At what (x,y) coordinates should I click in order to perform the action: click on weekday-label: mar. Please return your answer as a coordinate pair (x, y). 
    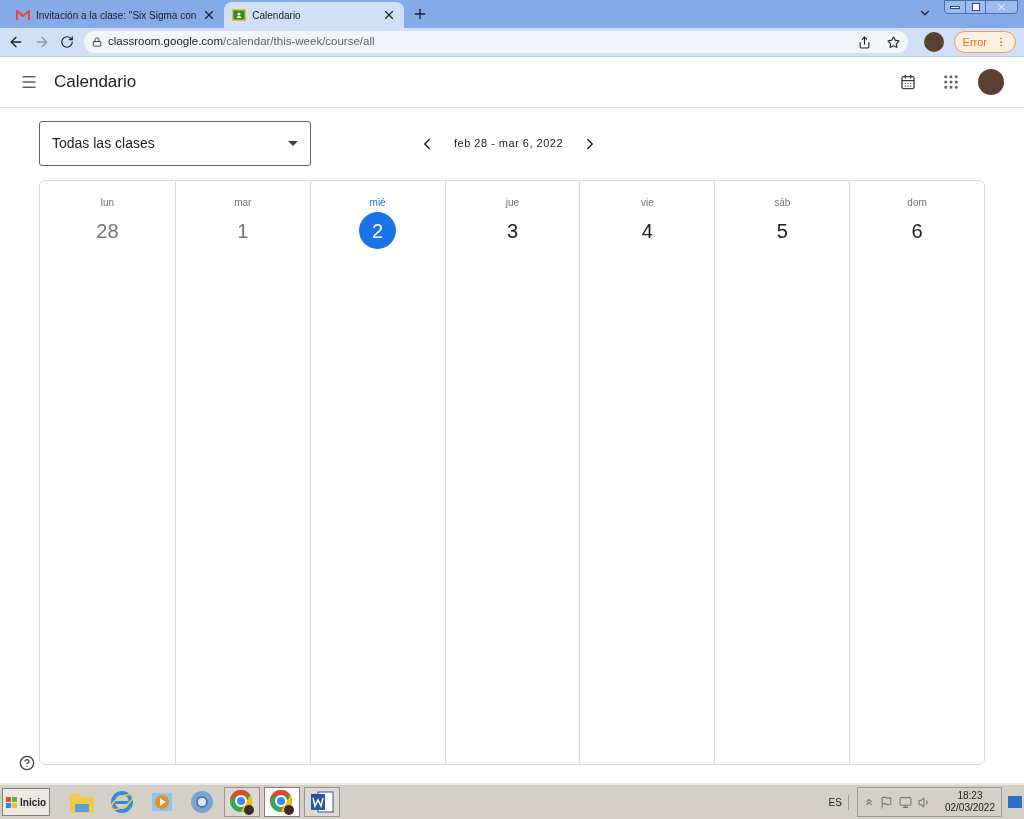
    Looking at the image, I should click on (243, 203).